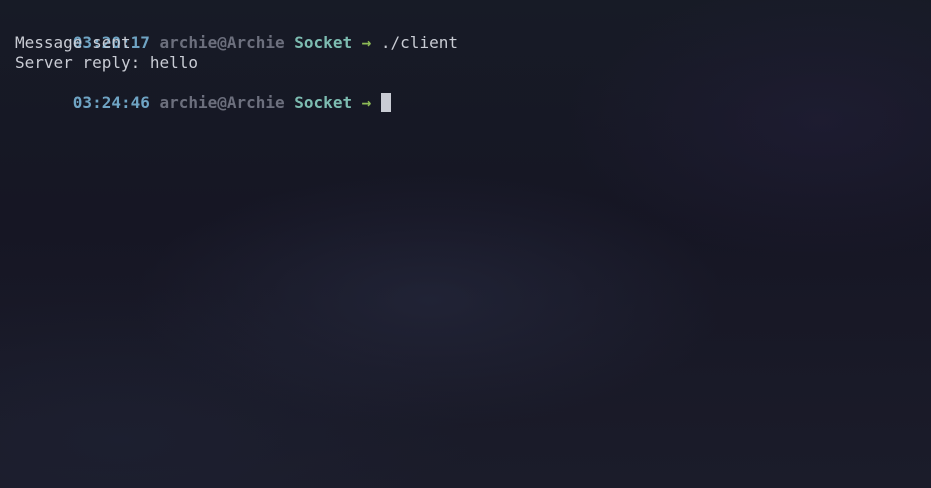 The height and width of the screenshot is (488, 931). What do you see at coordinates (385, 102) in the screenshot?
I see `cursor-block` at bounding box center [385, 102].